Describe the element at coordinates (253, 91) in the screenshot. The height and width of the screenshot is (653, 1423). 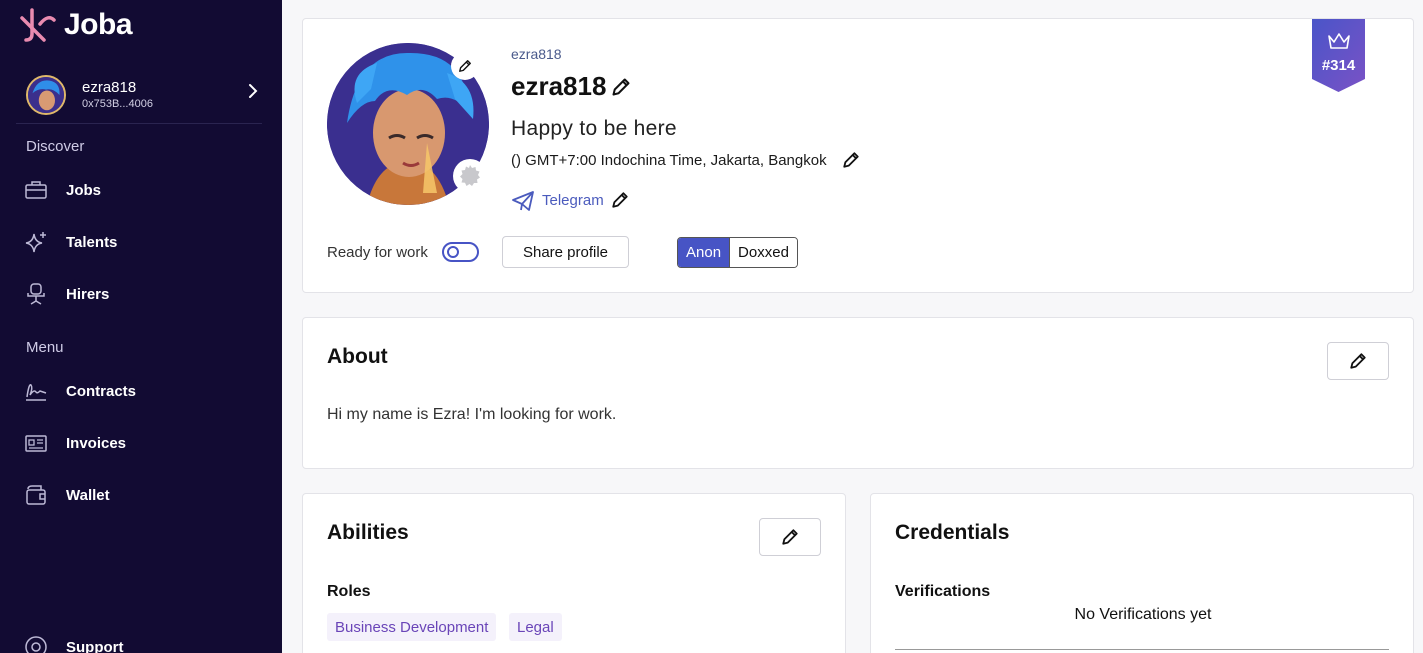
I see `chevron-right-icon` at that location.